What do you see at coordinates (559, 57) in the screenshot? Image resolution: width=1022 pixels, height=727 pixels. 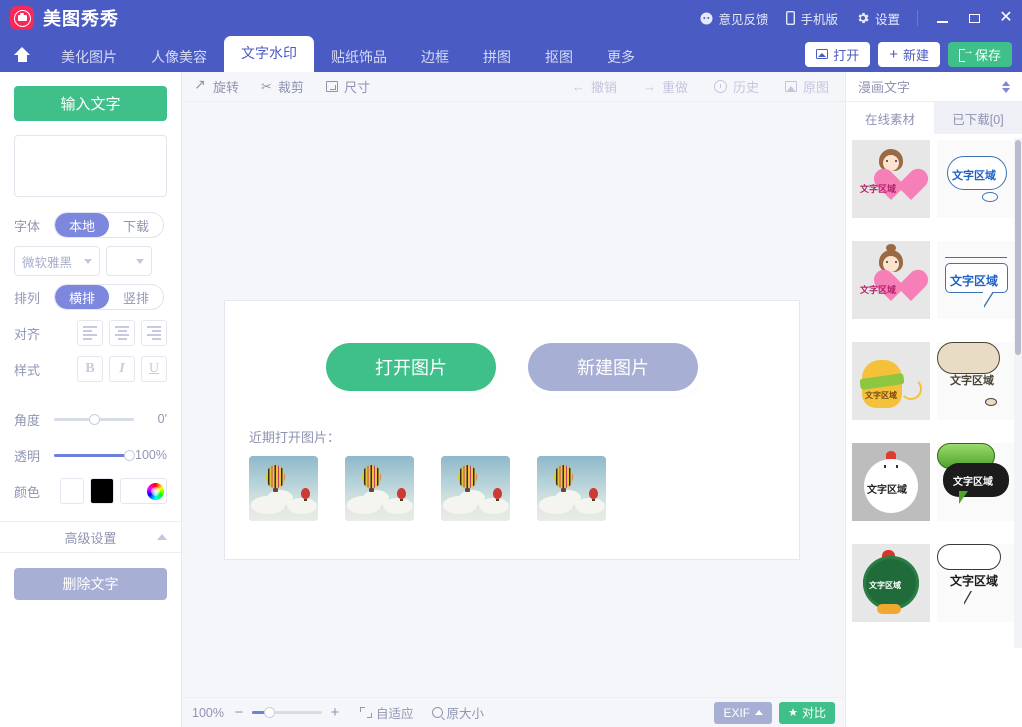 I see `tab-cutout: 抠图` at bounding box center [559, 57].